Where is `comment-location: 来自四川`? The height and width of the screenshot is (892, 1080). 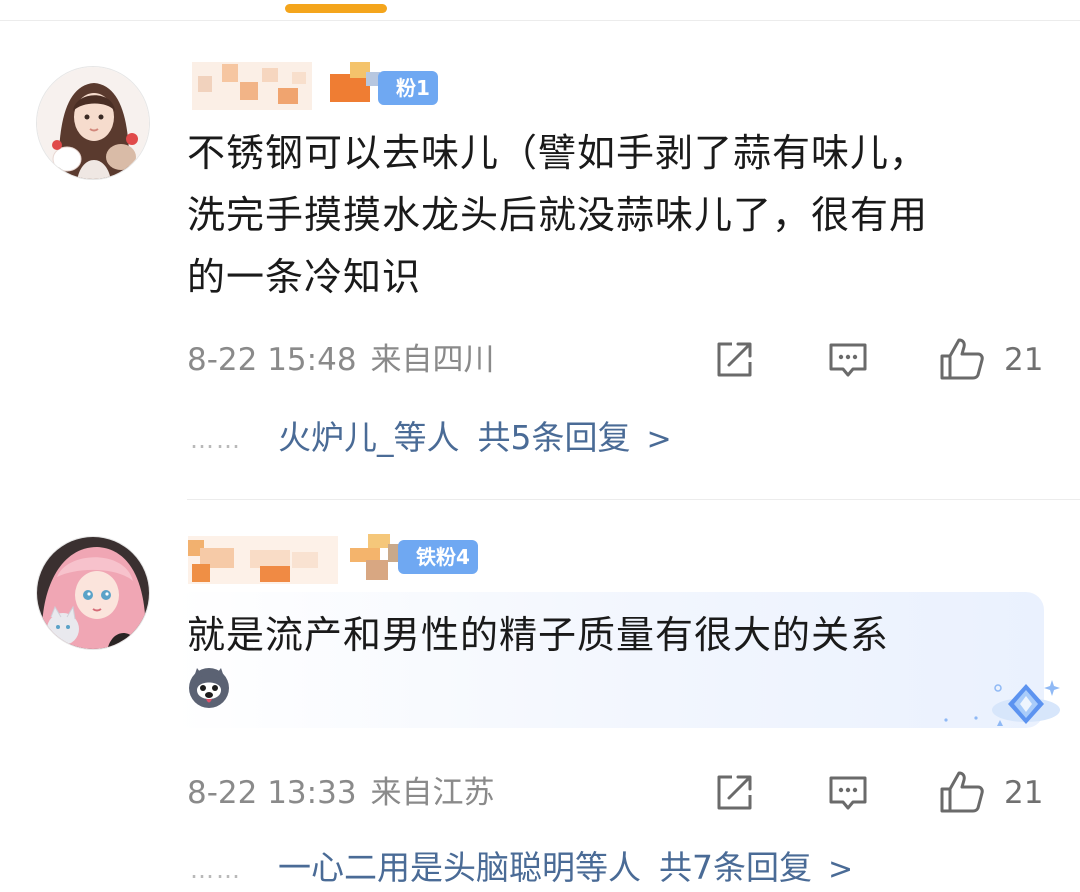 comment-location: 来自四川 is located at coordinates (432, 360).